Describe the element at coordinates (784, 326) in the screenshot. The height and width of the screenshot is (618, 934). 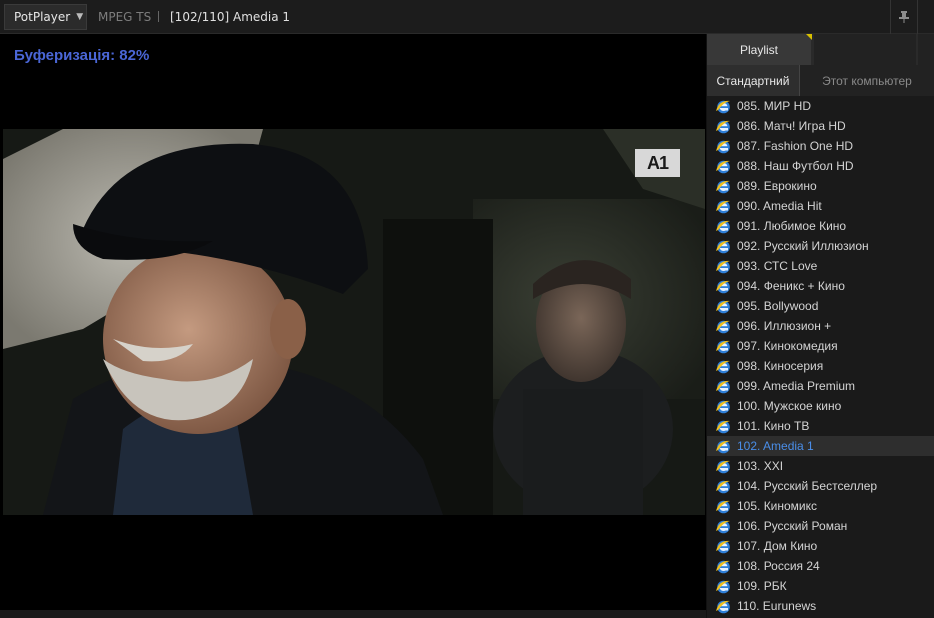
I see `playlist-item-label: 096. Иллюзион +` at that location.